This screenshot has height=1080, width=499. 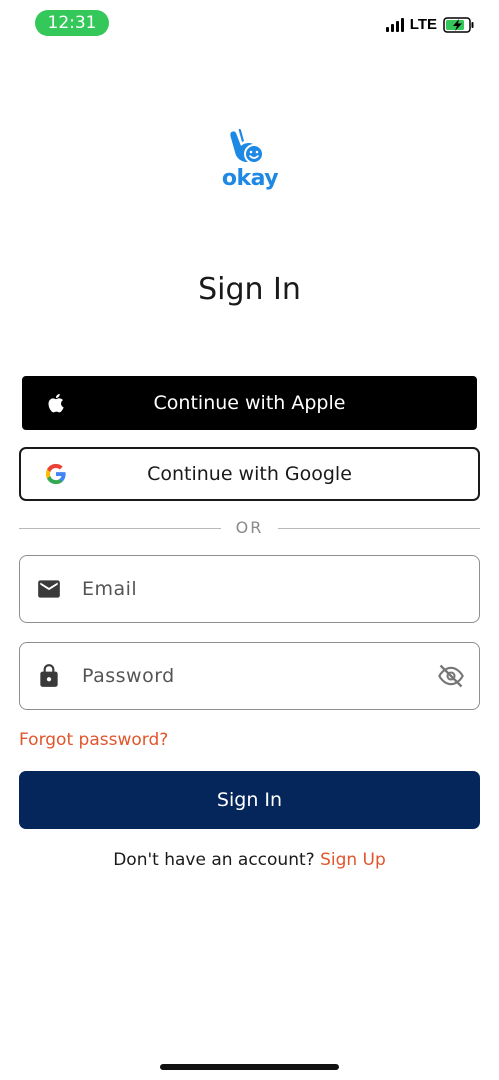 What do you see at coordinates (353, 860) in the screenshot?
I see `sign-up-link: Sign Up` at bounding box center [353, 860].